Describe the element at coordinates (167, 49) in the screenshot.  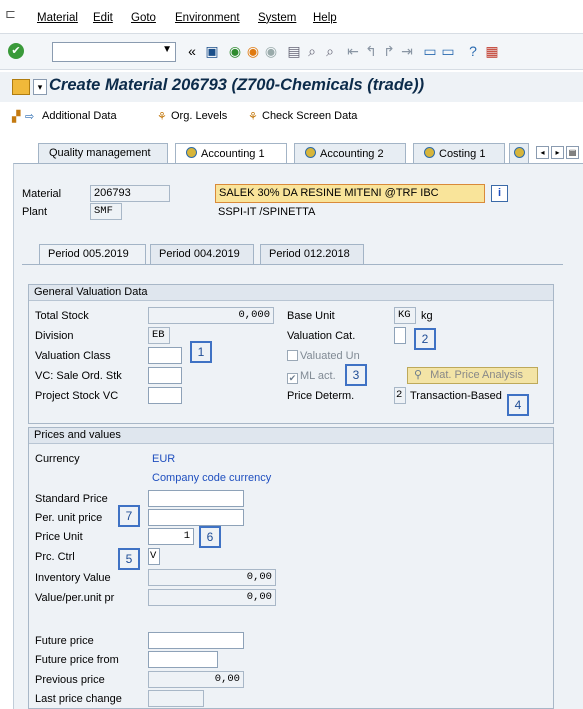
I see `chevron-down-icon: ▼` at that location.